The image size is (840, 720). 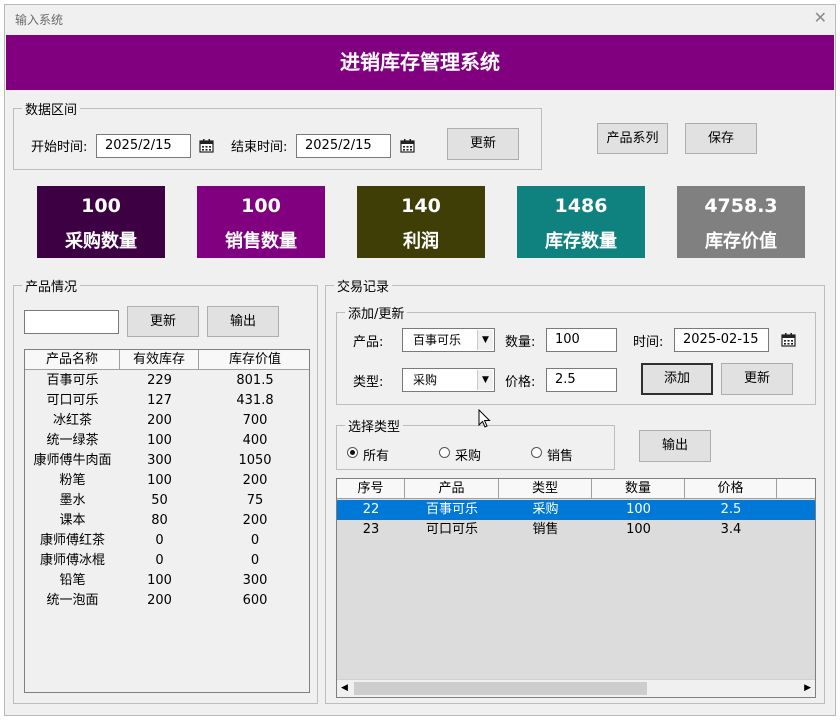 What do you see at coordinates (243, 321) in the screenshot?
I see `product-export-button: 输出` at bounding box center [243, 321].